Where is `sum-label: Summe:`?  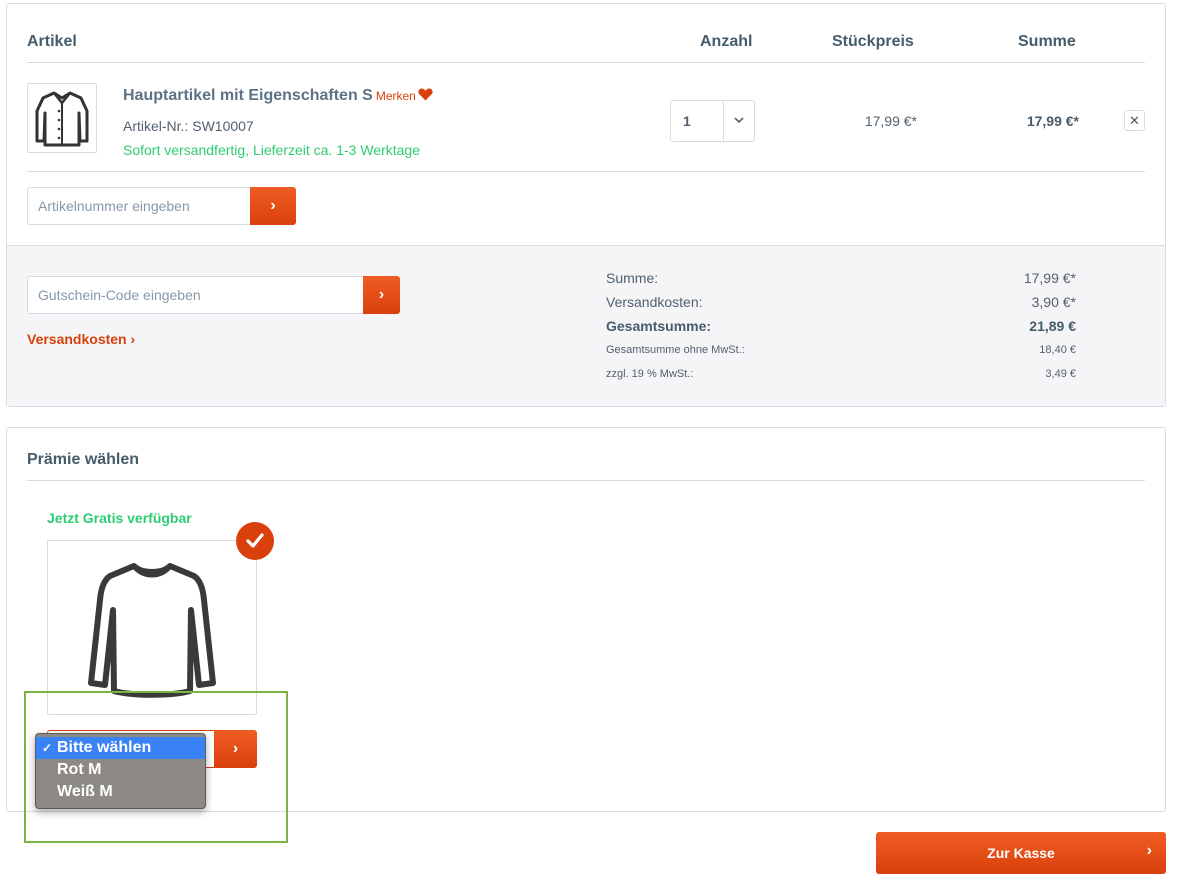
sum-label: Summe: is located at coordinates (632, 278).